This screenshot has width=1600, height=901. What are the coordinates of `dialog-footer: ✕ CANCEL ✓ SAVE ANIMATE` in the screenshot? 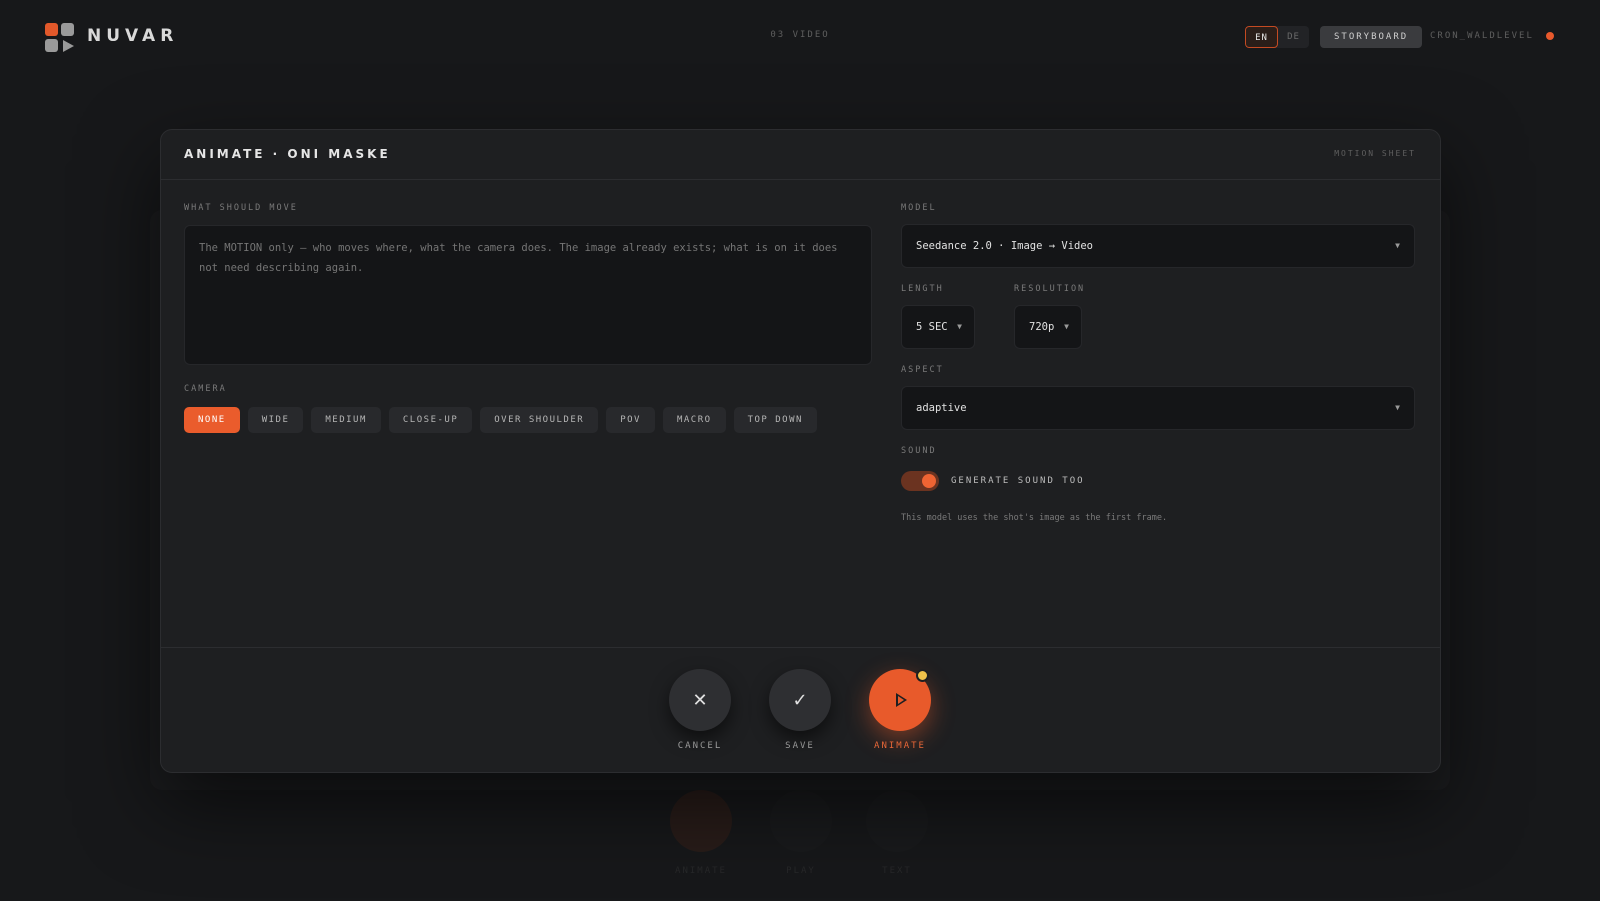 It's located at (800, 710).